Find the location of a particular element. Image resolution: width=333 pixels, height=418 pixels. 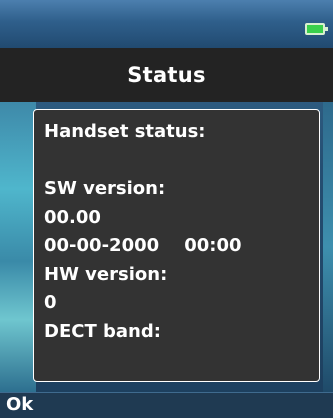

page-title: Status is located at coordinates (166, 75).